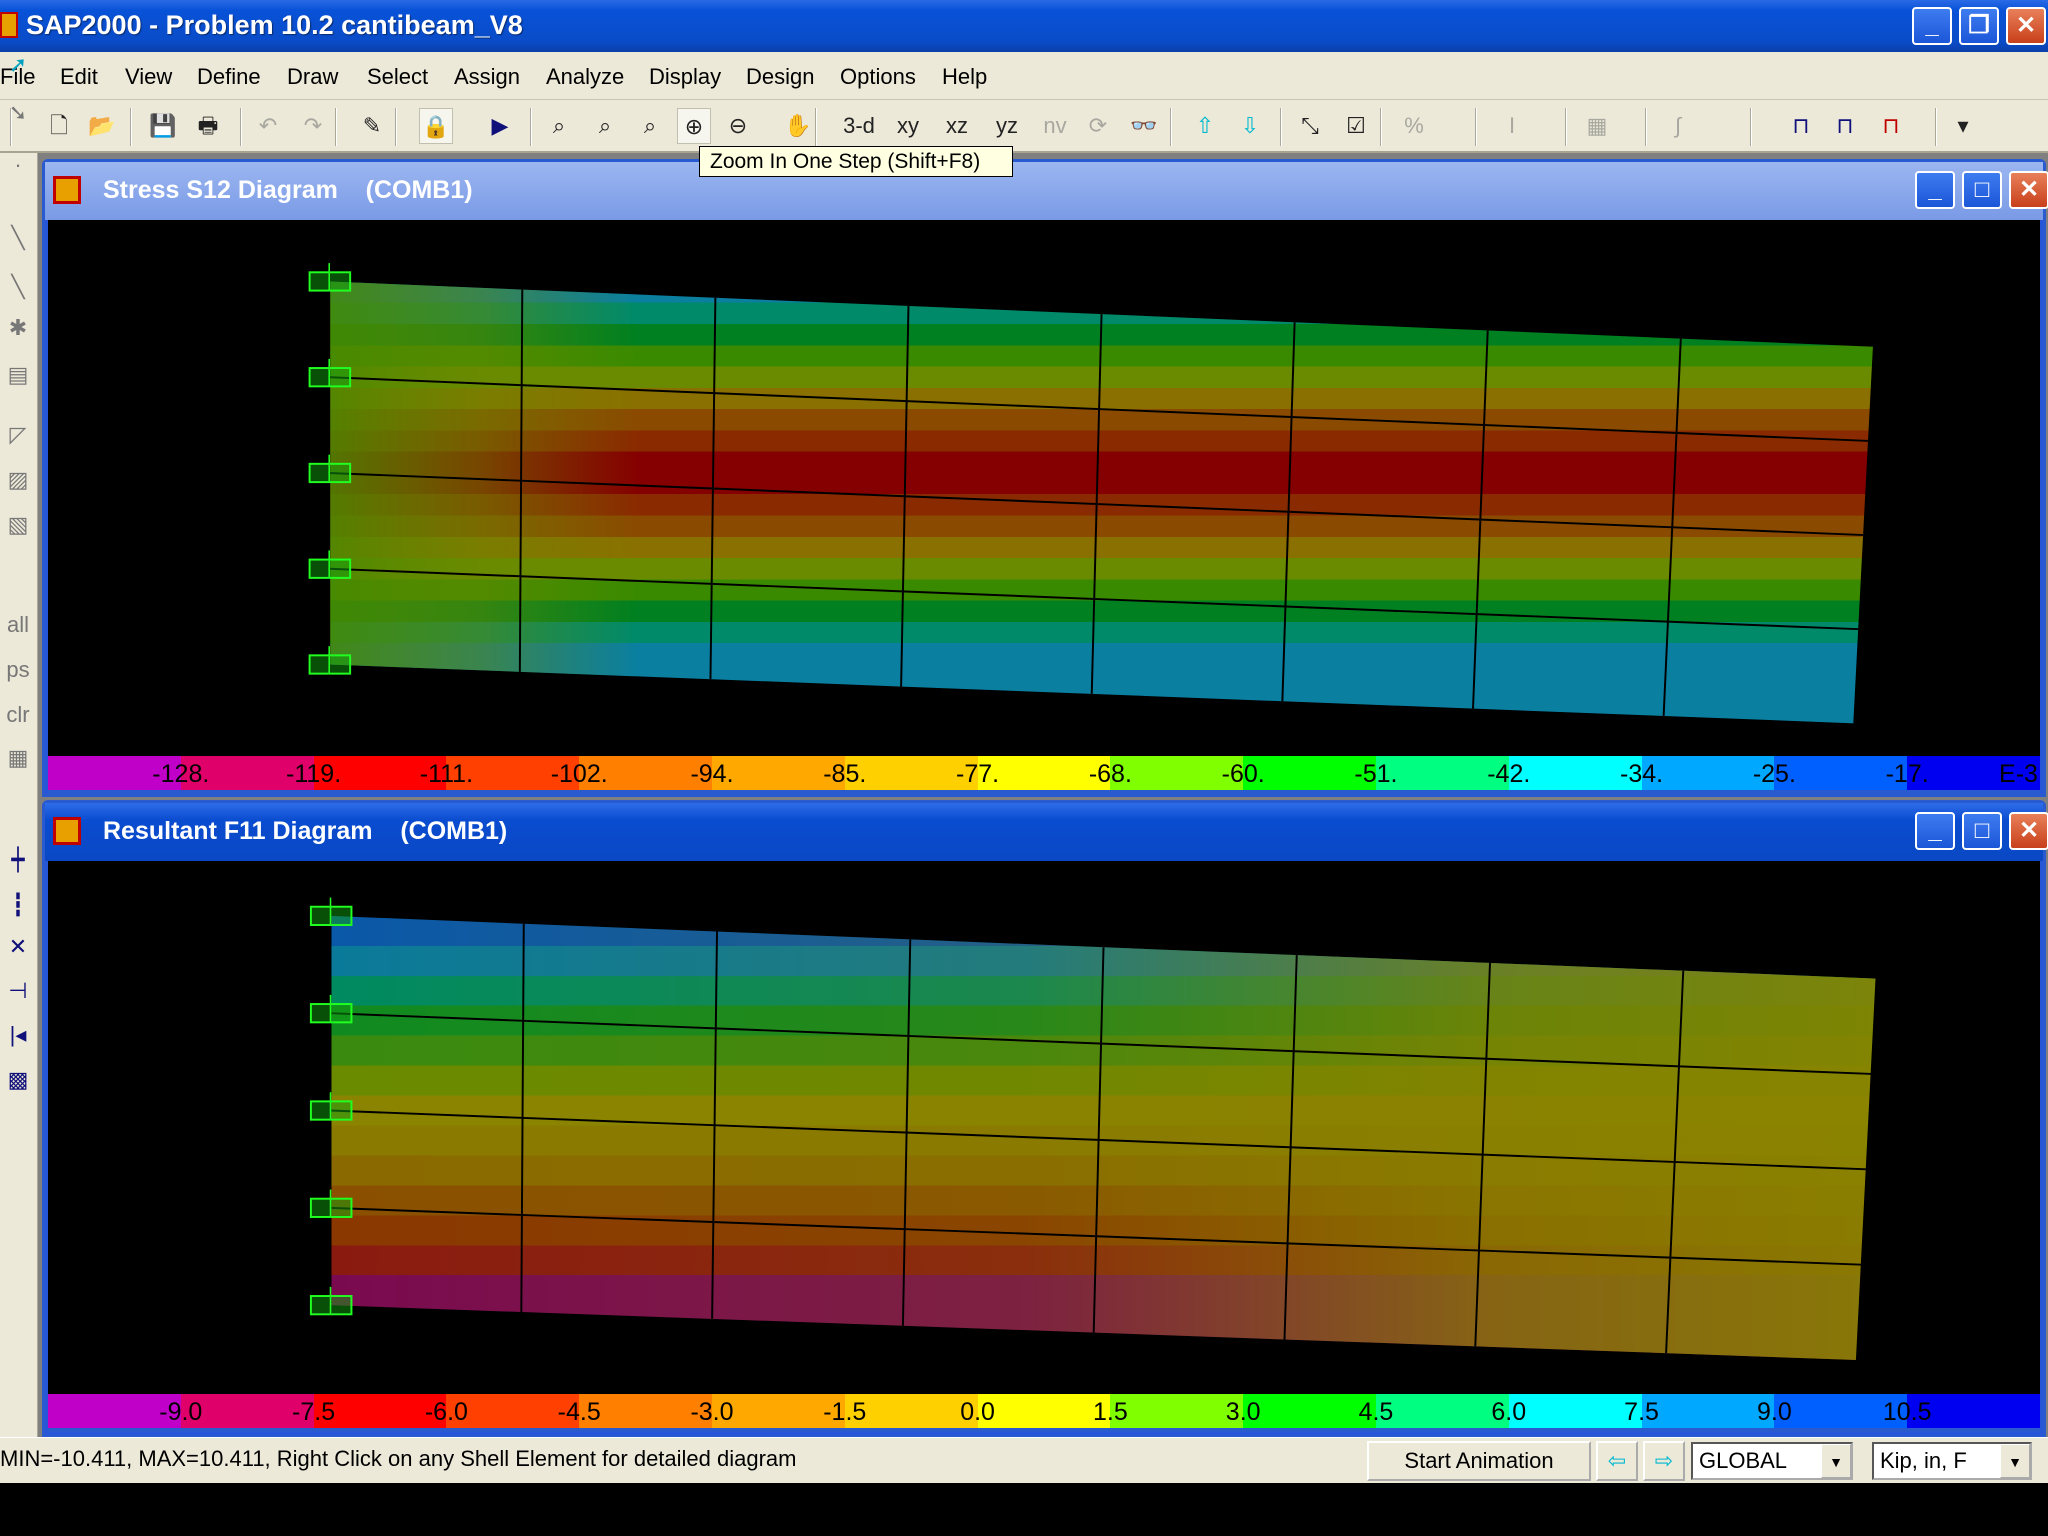 This screenshot has width=2048, height=1536. Describe the element at coordinates (685, 77) in the screenshot. I see `menu-display: Display` at that location.